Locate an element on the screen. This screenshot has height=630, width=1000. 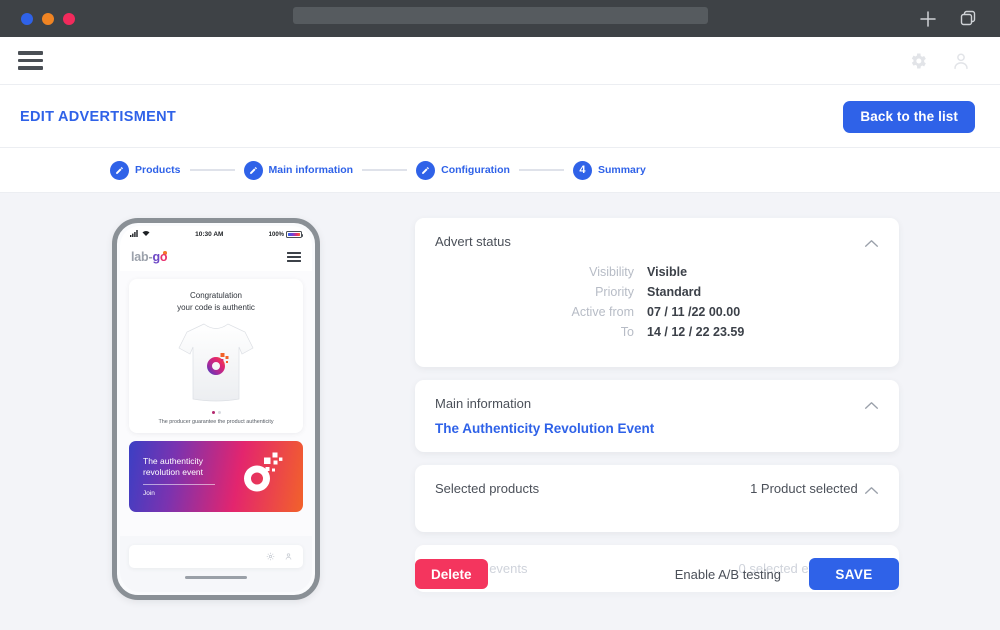
congrats-line-2: your code is authentic is located at coordinates (216, 307).